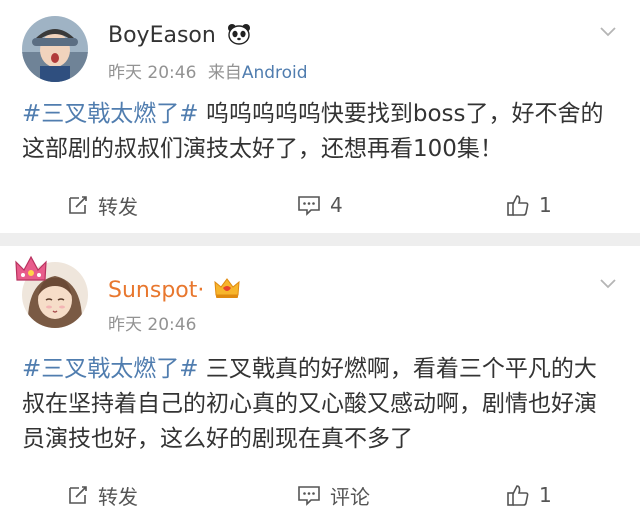 This screenshot has width=640, height=519. What do you see at coordinates (333, 495) in the screenshot?
I see `comment-button: 评论` at bounding box center [333, 495].